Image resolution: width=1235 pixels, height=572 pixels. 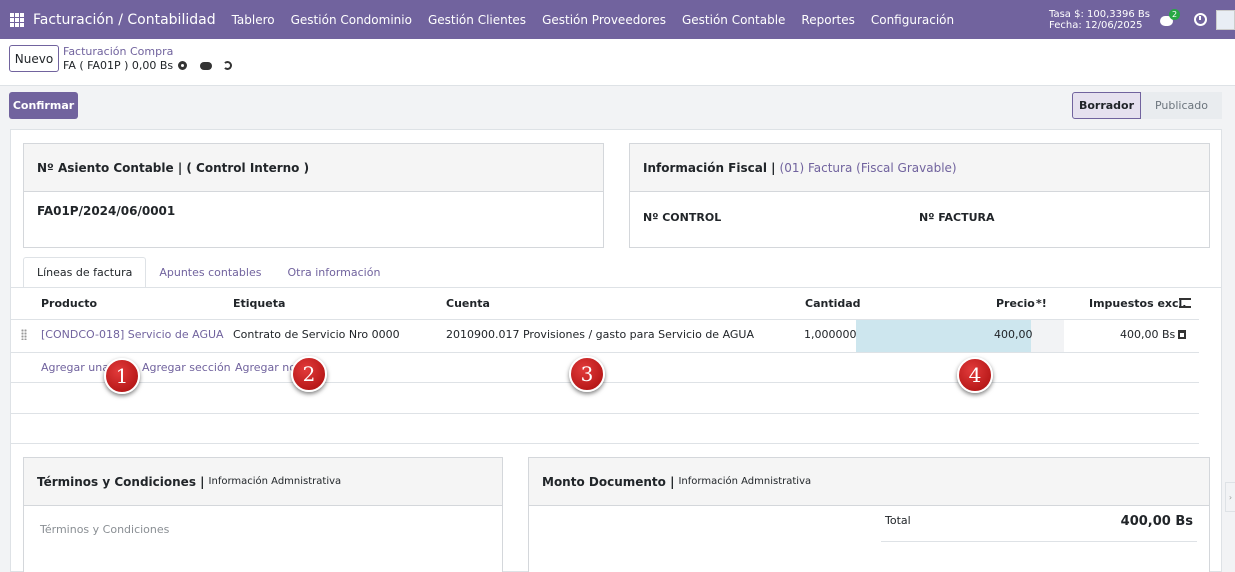 I want to click on entry-number: FA01P/2024/06/0001, so click(x=106, y=211).